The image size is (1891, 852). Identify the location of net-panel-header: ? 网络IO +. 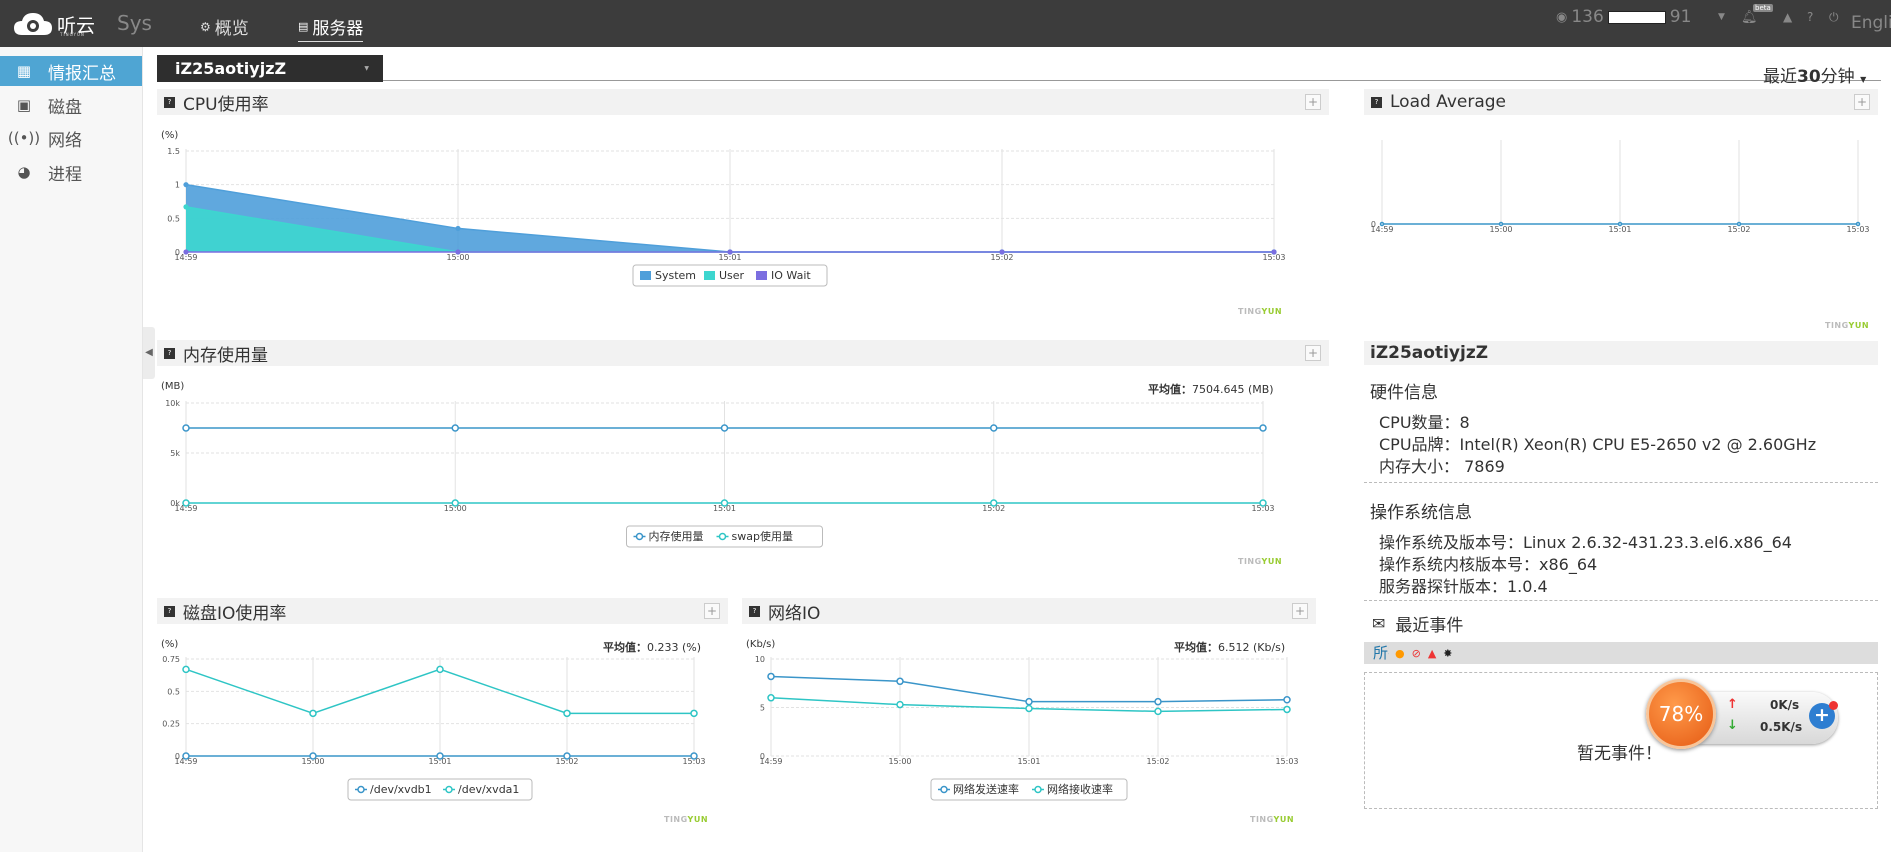
(1029, 611).